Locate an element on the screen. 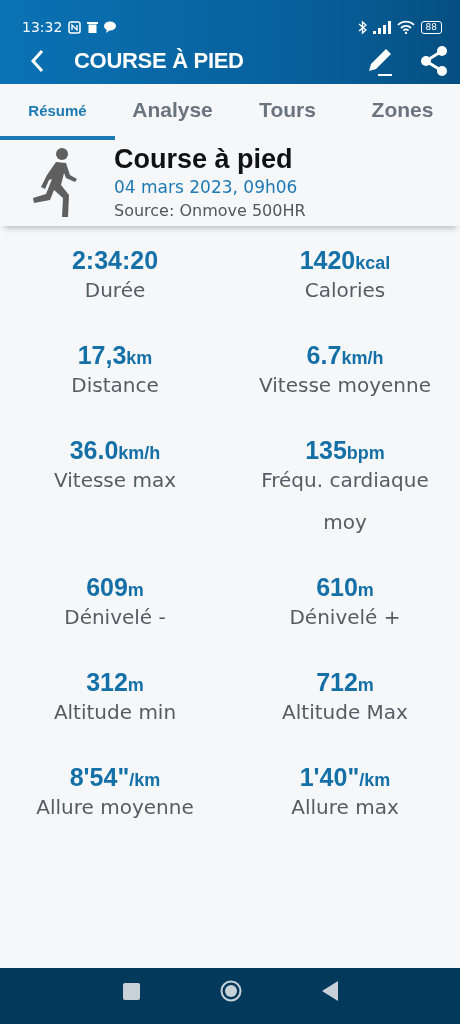 This screenshot has width=460, height=1024. stat-value: 1'40"/km is located at coordinates (345, 777).